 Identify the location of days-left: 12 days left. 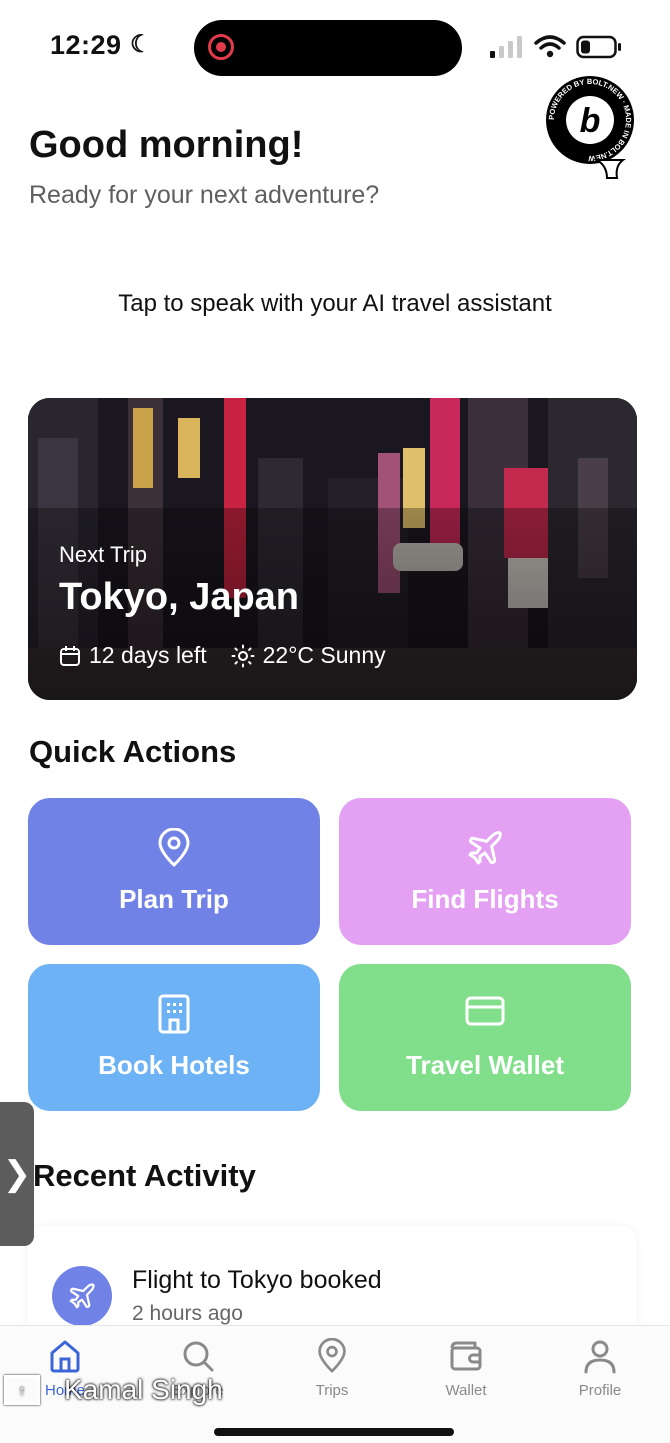
(148, 655).